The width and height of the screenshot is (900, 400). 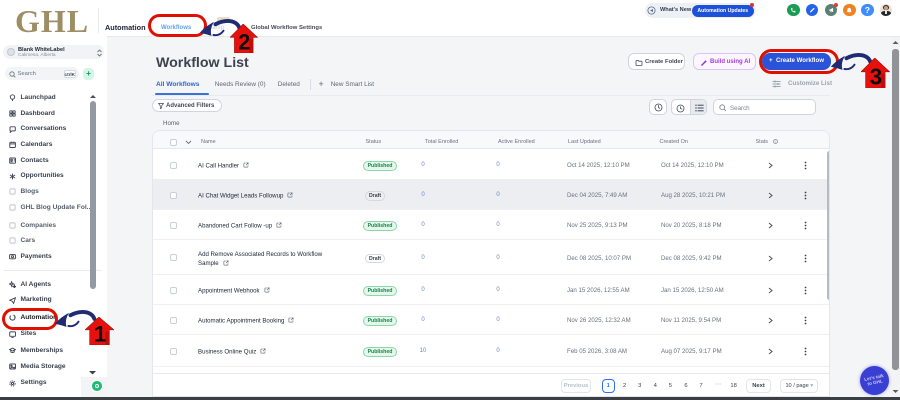 I want to click on svg-text: 2, so click(x=244, y=41).